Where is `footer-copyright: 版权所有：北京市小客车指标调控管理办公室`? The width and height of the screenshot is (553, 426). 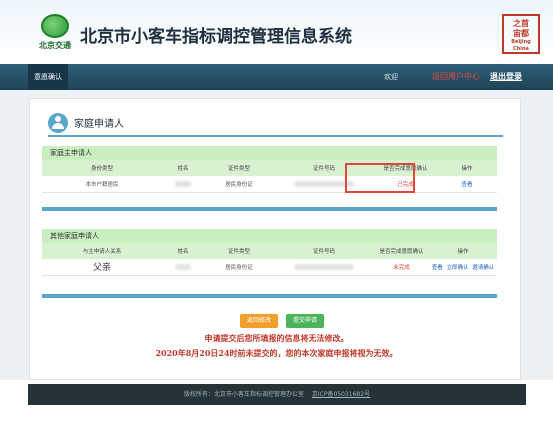
footer-copyright: 版权所有：北京市小客车指标调控管理办公室 is located at coordinates (243, 394).